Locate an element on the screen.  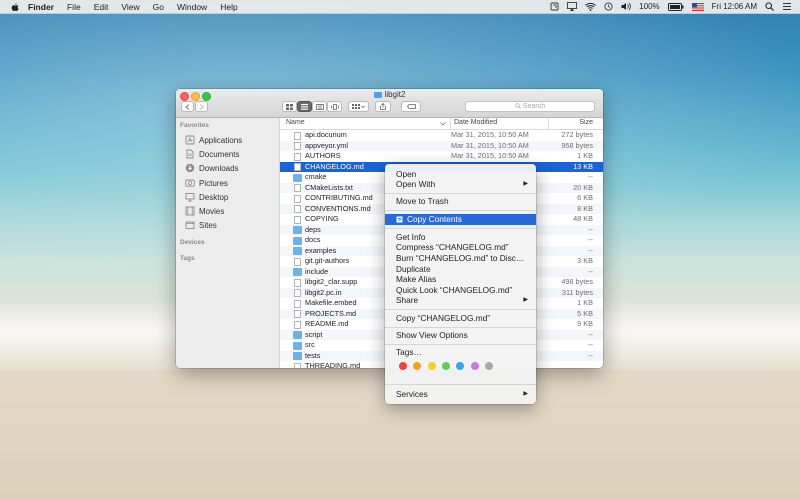
column-header-date: Date Modified is located at coordinates (473, 123).